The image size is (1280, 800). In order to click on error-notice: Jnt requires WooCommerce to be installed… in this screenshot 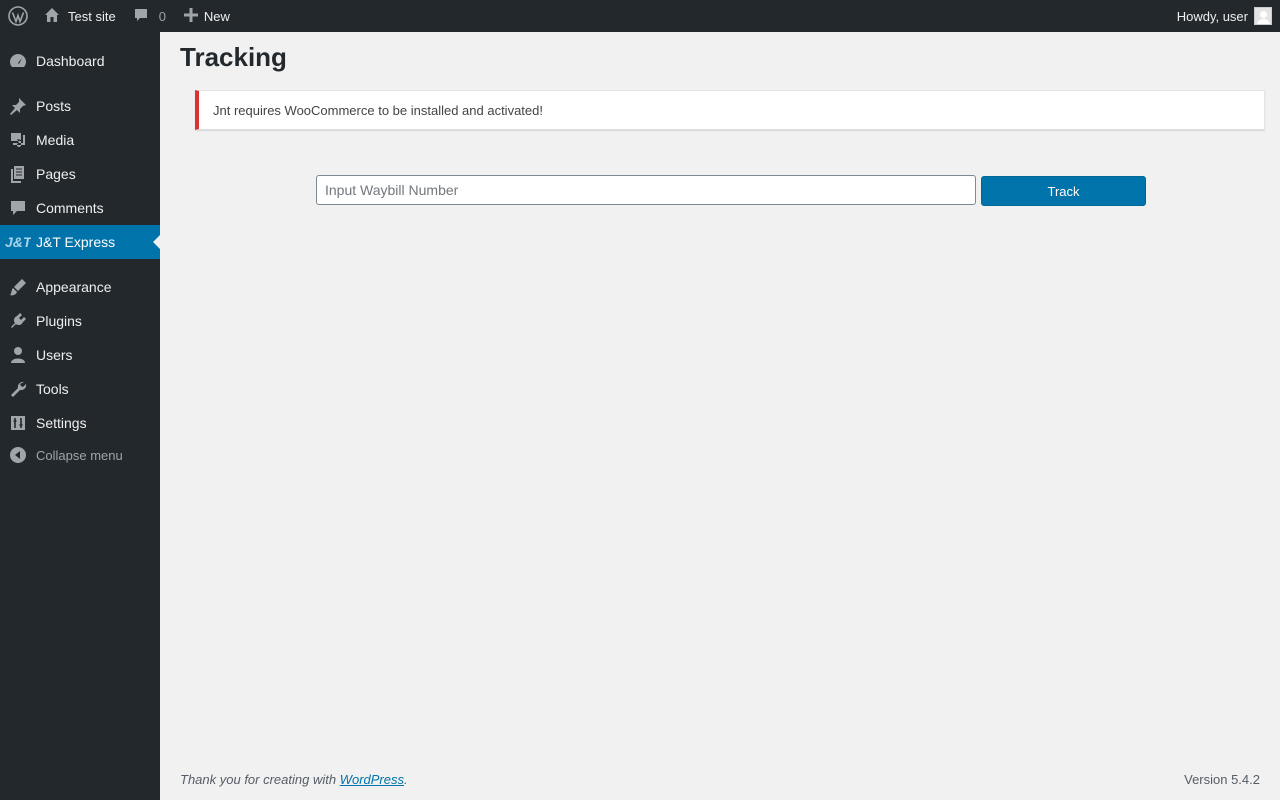, I will do `click(730, 110)`.